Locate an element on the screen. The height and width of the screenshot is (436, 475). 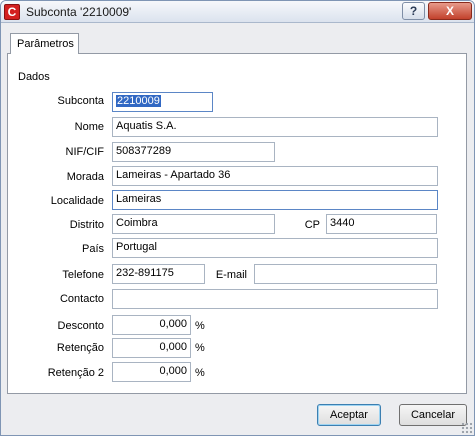
app-icon: C is located at coordinates (12, 12).